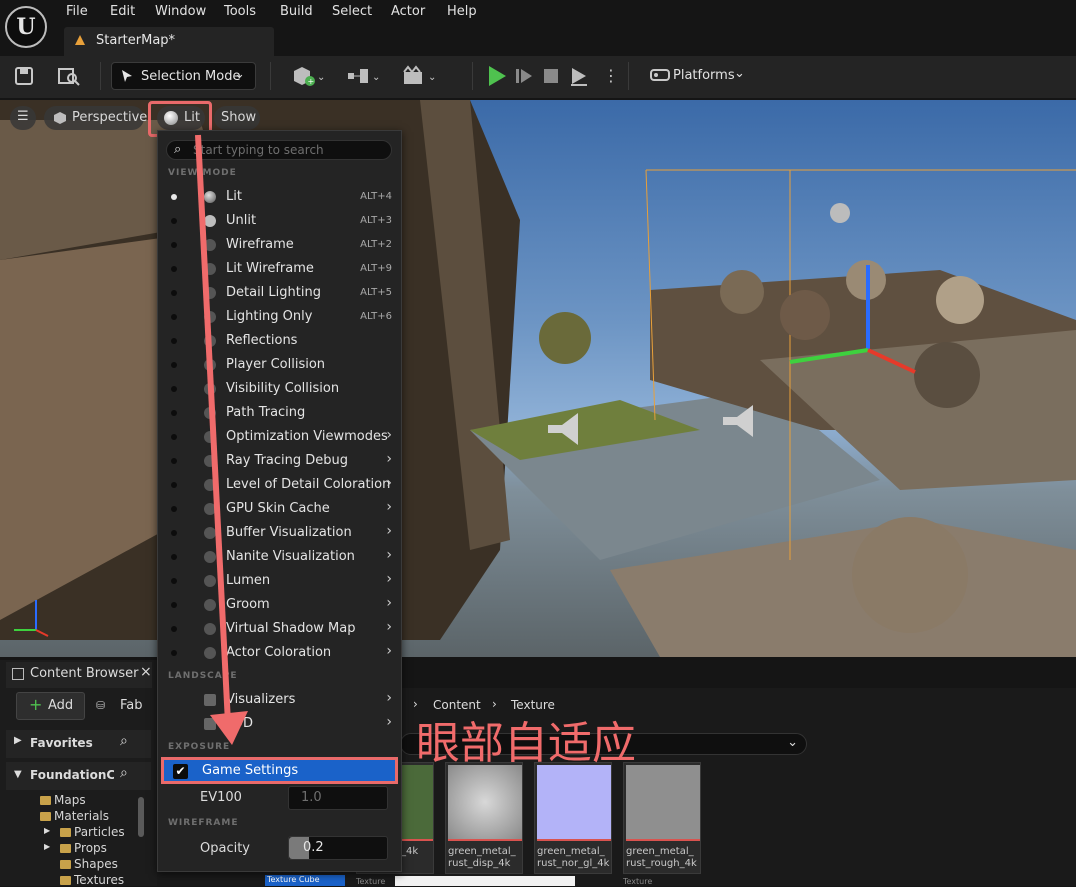 This screenshot has height=887, width=1076. Describe the element at coordinates (338, 798) in the screenshot. I see `ev100-input: 1.0` at that location.